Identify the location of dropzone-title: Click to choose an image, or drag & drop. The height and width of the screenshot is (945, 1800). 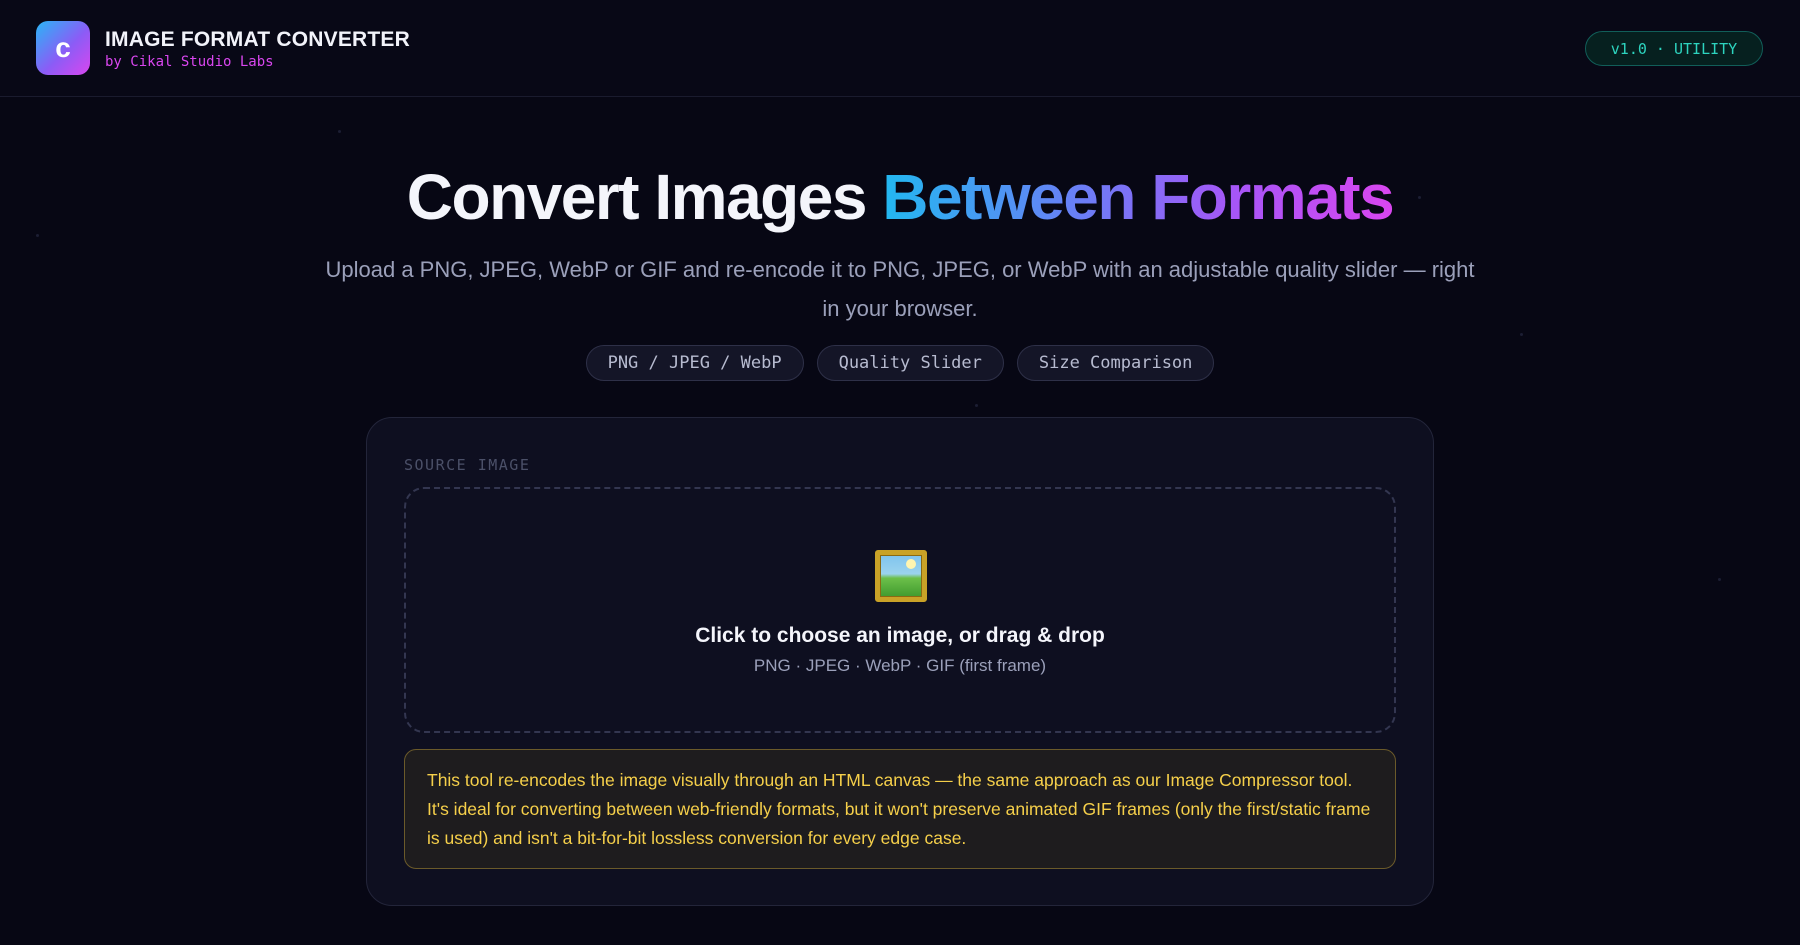
(900, 635).